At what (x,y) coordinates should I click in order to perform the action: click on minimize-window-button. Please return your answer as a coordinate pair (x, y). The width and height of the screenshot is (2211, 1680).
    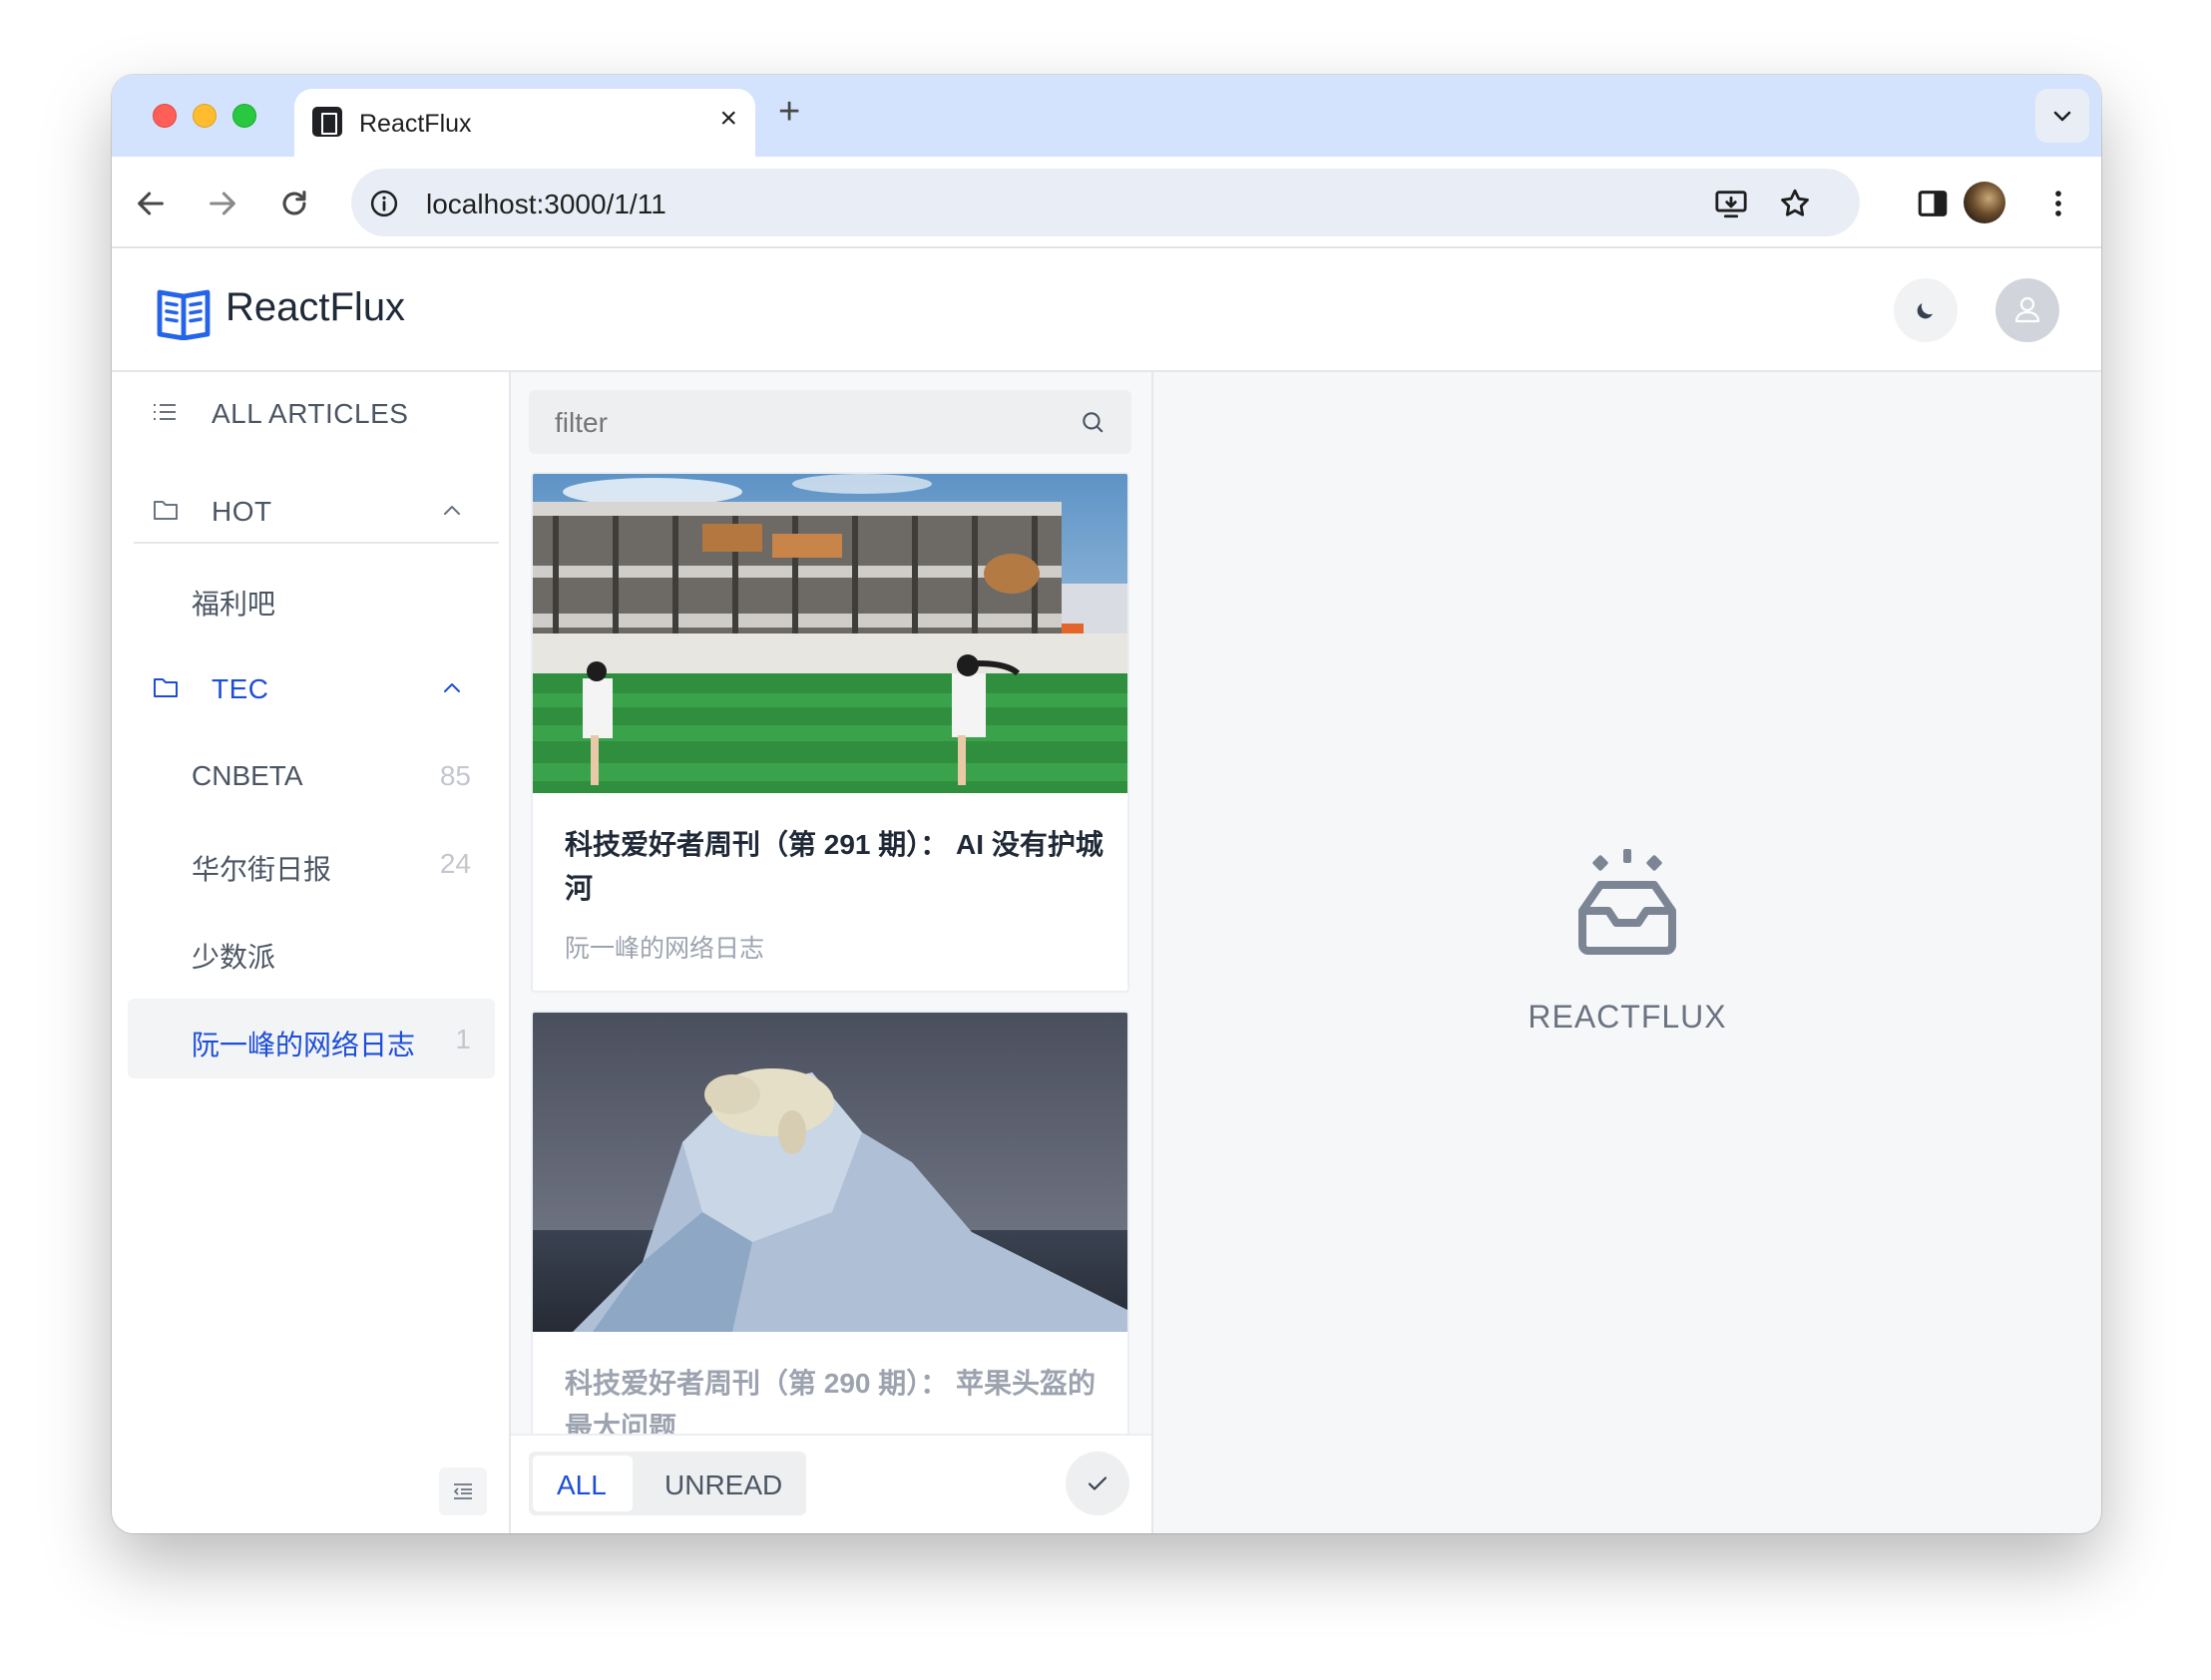
    Looking at the image, I should click on (205, 116).